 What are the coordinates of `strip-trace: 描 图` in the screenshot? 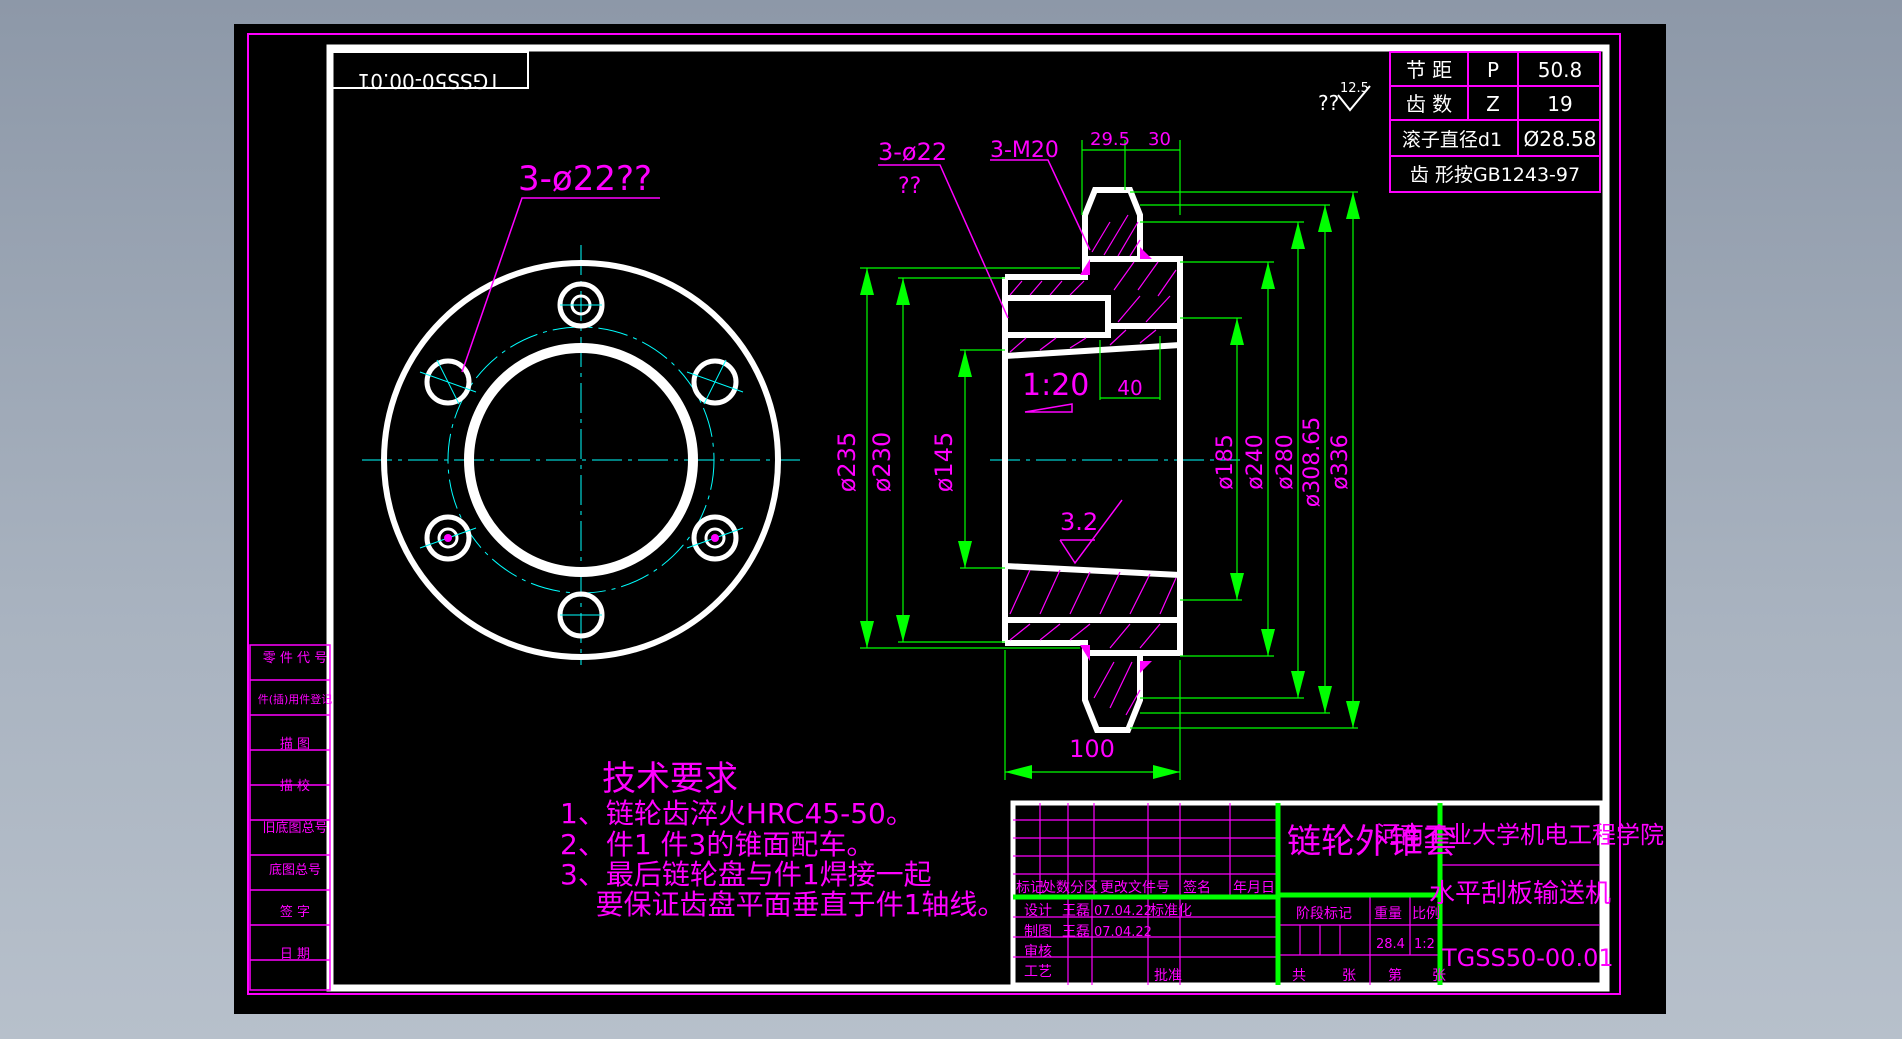 It's located at (295, 744).